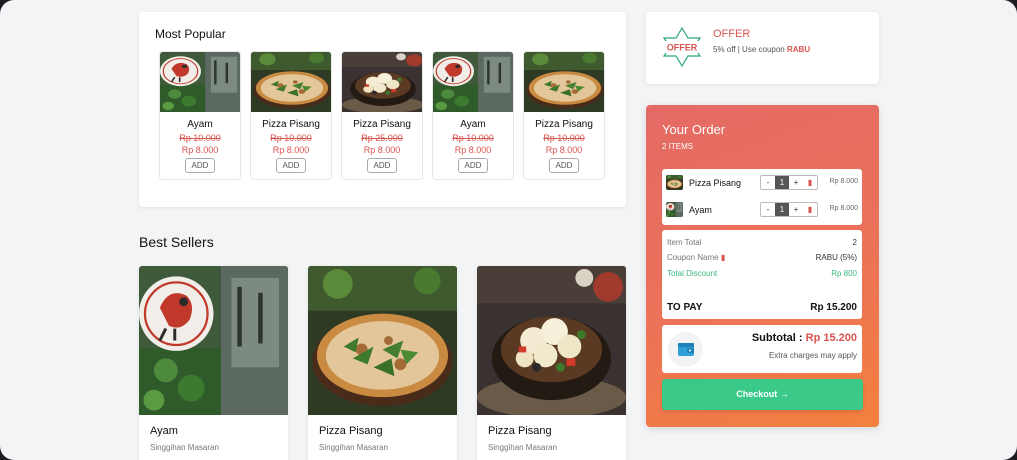 The width and height of the screenshot is (1017, 460). What do you see at coordinates (694, 129) in the screenshot?
I see `order-title: Your Order` at bounding box center [694, 129].